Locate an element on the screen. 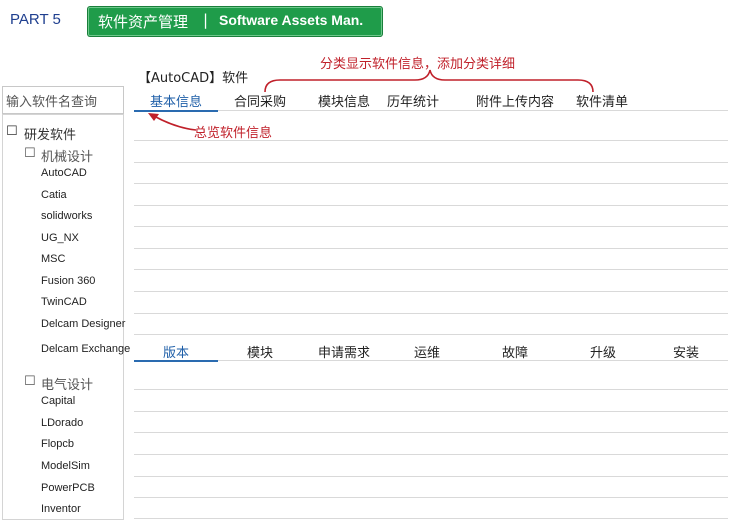 The height and width of the screenshot is (522, 742). tree-item-inventor: Inventor is located at coordinates (61, 509).